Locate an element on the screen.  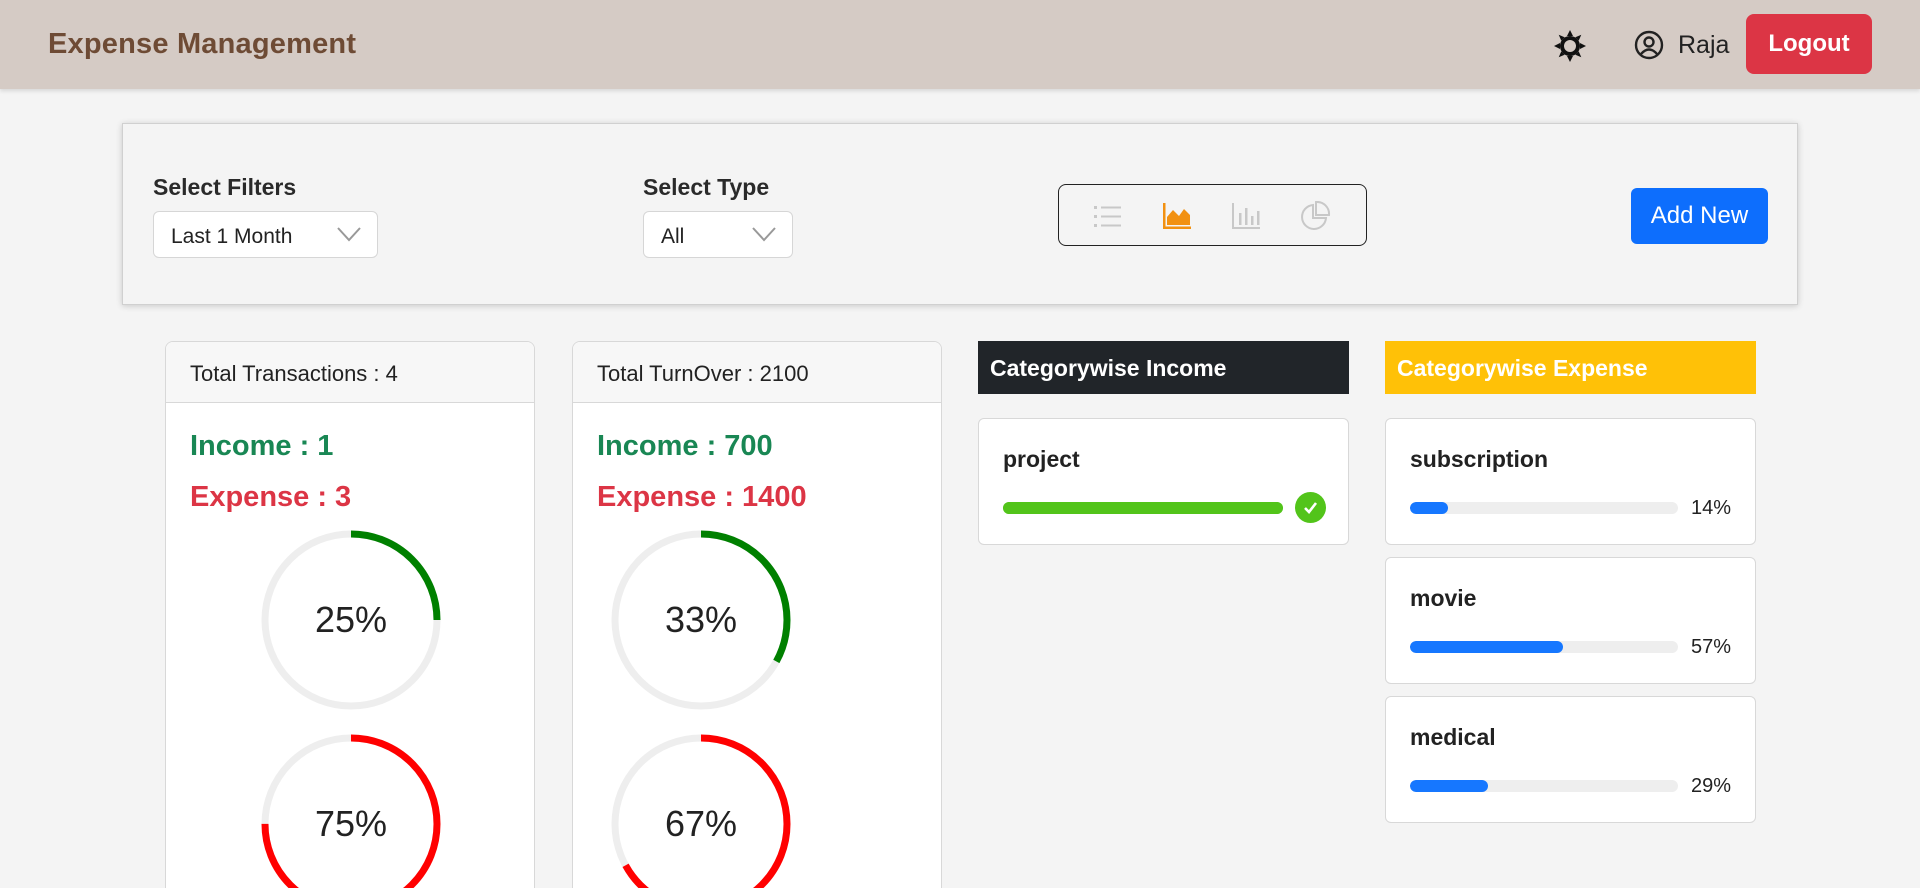
income-percent: 25% is located at coordinates (351, 619).